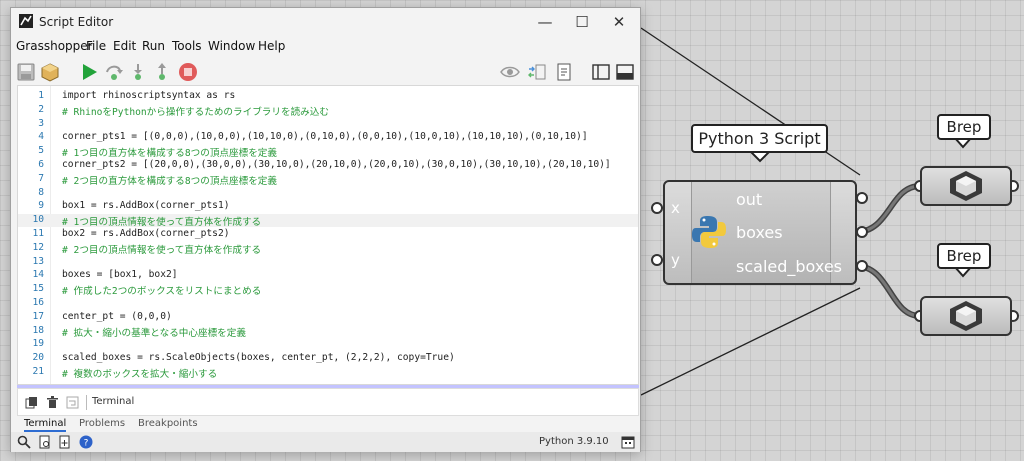  What do you see at coordinates (31, 402) in the screenshot?
I see `copy-icon` at bounding box center [31, 402].